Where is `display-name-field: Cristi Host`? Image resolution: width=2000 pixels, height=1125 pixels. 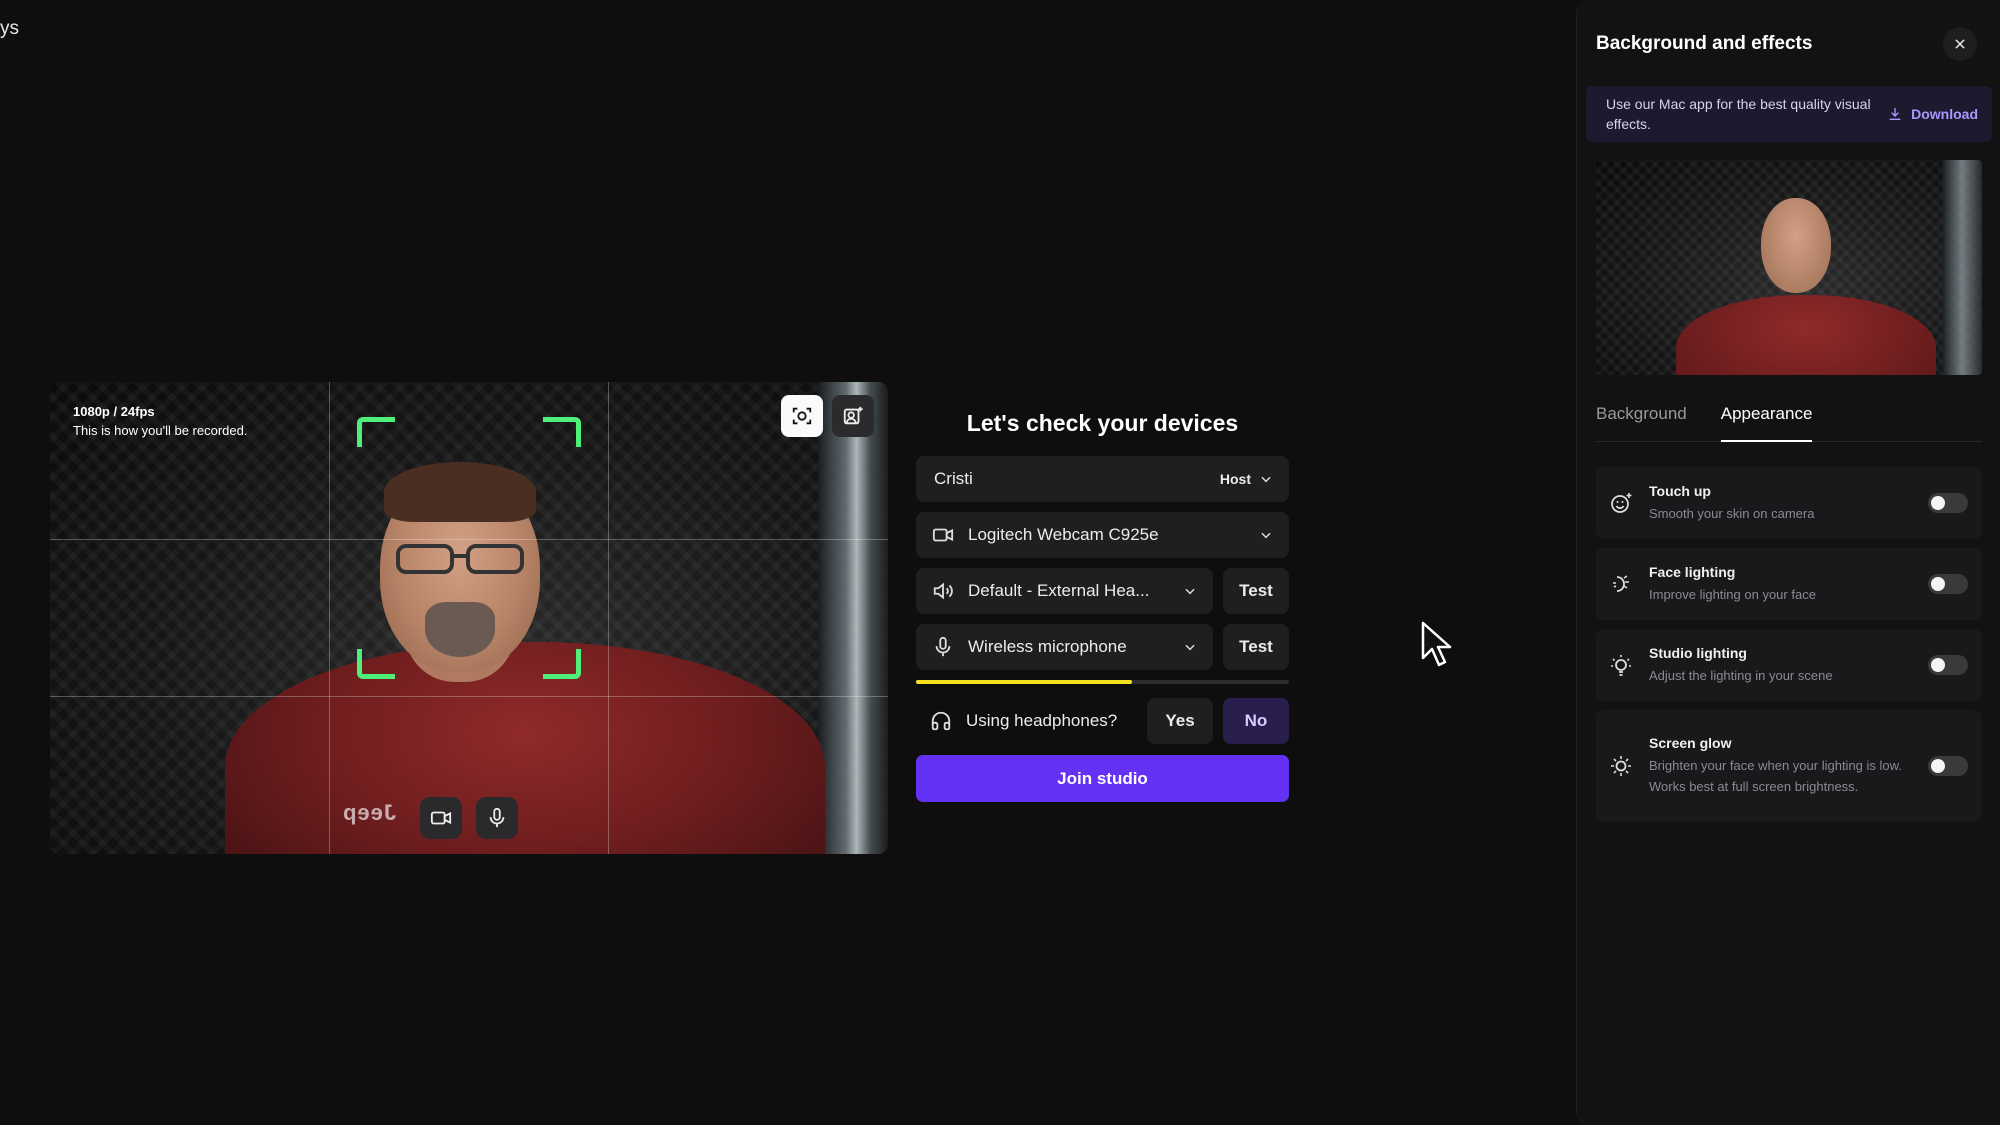 display-name-field: Cristi Host is located at coordinates (1102, 479).